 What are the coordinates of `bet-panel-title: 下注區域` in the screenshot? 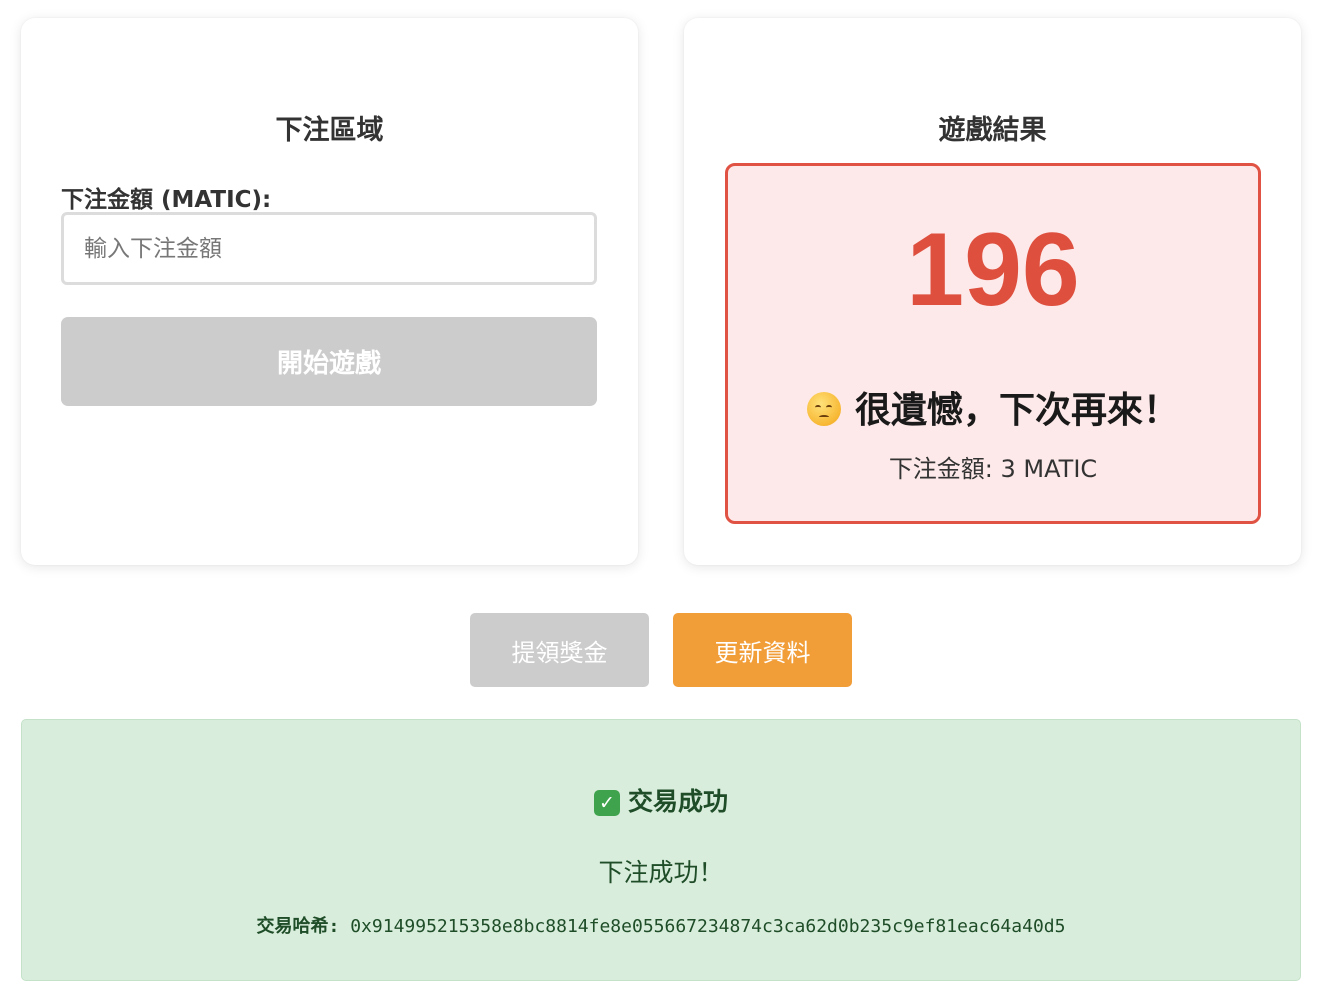 It's located at (329, 130).